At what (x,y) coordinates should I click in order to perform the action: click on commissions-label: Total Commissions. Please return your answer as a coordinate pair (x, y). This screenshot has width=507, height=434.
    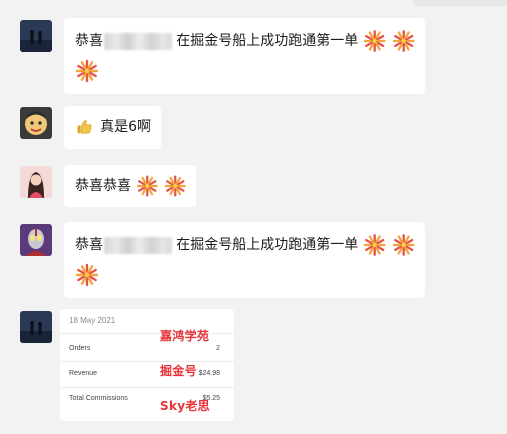
    Looking at the image, I should click on (98, 398).